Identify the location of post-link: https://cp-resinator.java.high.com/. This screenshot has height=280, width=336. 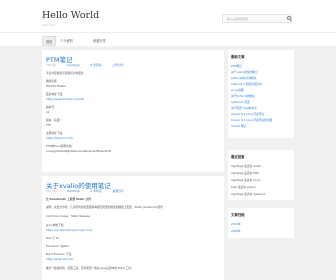
(69, 230).